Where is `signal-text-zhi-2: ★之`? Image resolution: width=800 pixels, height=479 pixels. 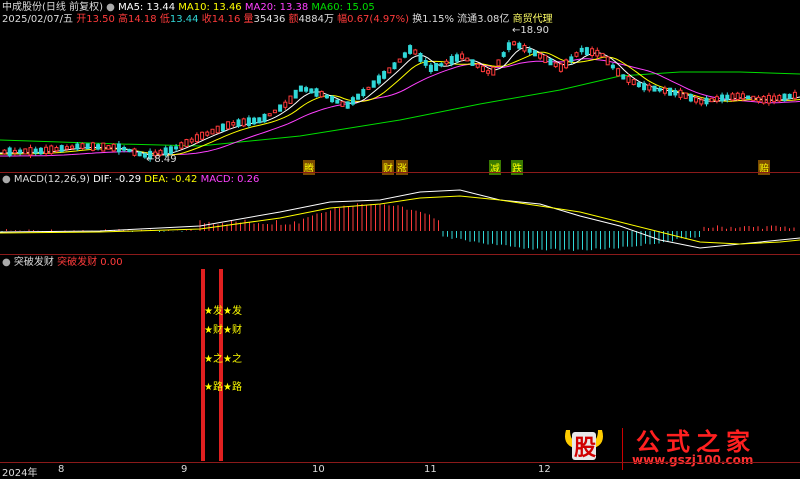 signal-text-zhi-2: ★之 is located at coordinates (232, 359).